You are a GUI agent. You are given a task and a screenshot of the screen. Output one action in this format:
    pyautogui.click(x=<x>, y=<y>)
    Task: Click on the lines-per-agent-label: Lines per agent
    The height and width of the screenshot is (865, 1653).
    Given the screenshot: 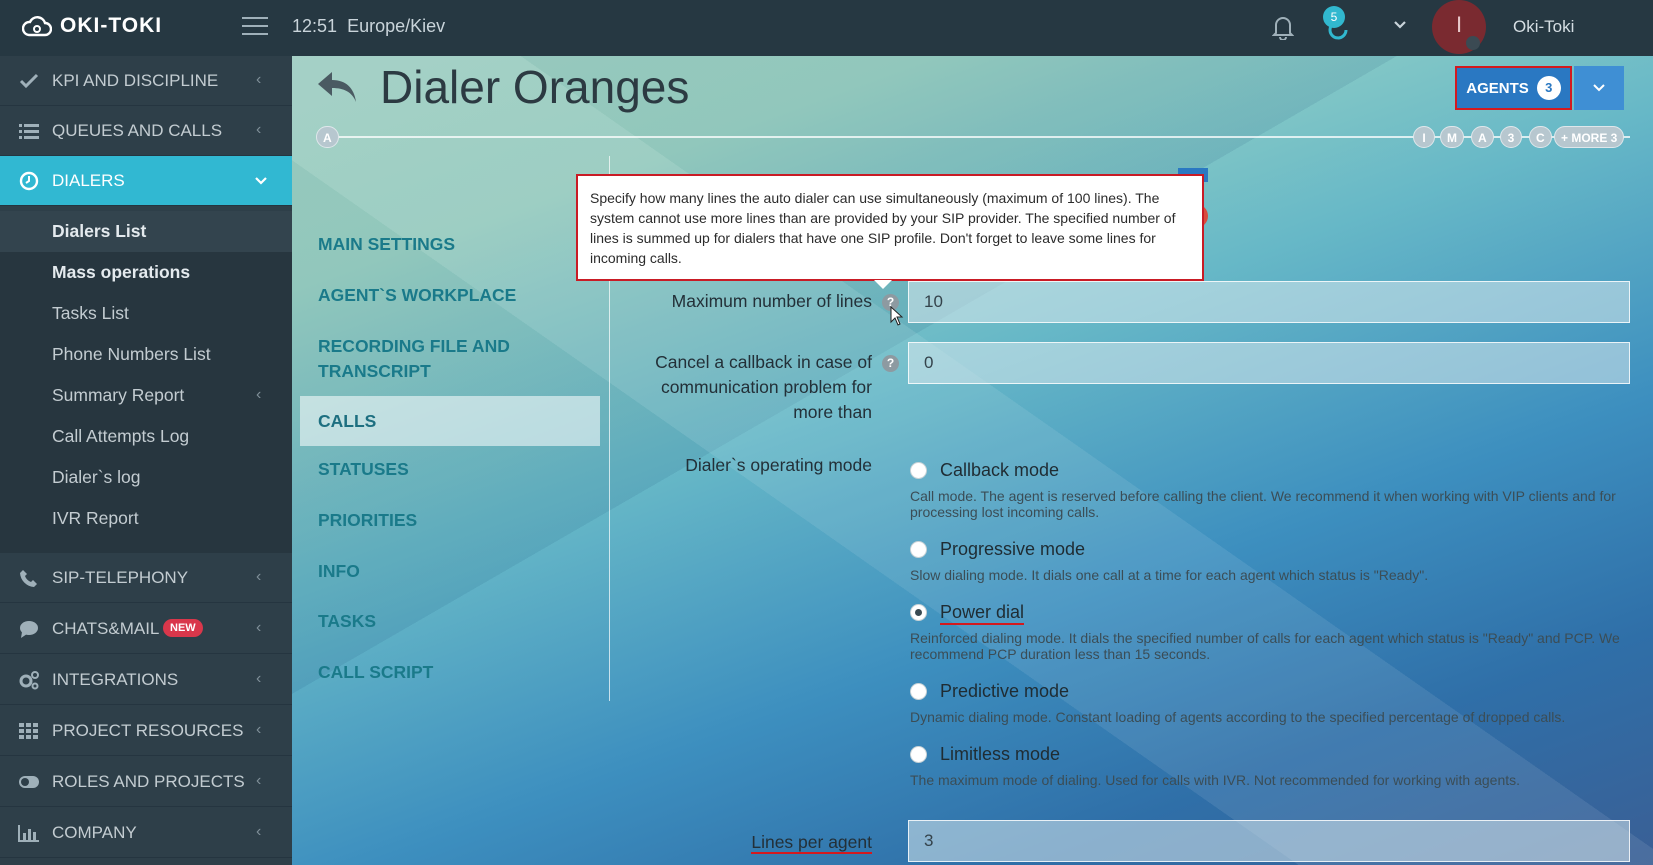 What is the action you would take?
    pyautogui.click(x=792, y=842)
    